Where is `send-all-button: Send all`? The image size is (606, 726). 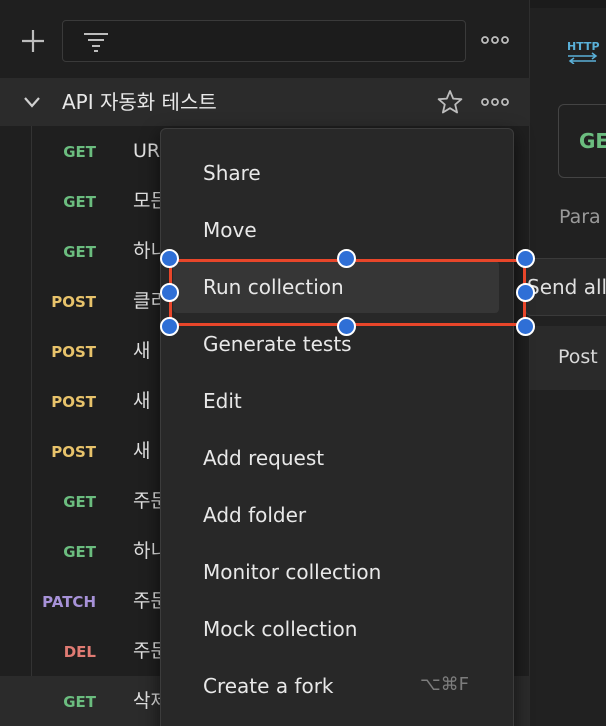 send-all-button: Send all is located at coordinates (565, 287).